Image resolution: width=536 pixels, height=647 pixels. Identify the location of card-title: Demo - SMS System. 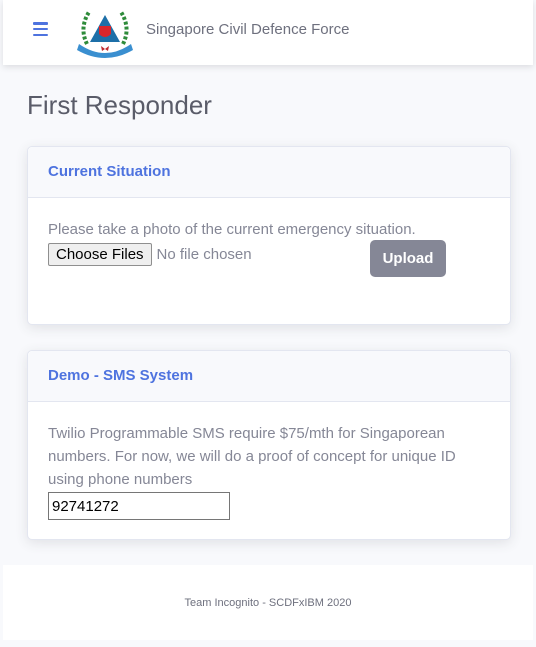
(269, 376).